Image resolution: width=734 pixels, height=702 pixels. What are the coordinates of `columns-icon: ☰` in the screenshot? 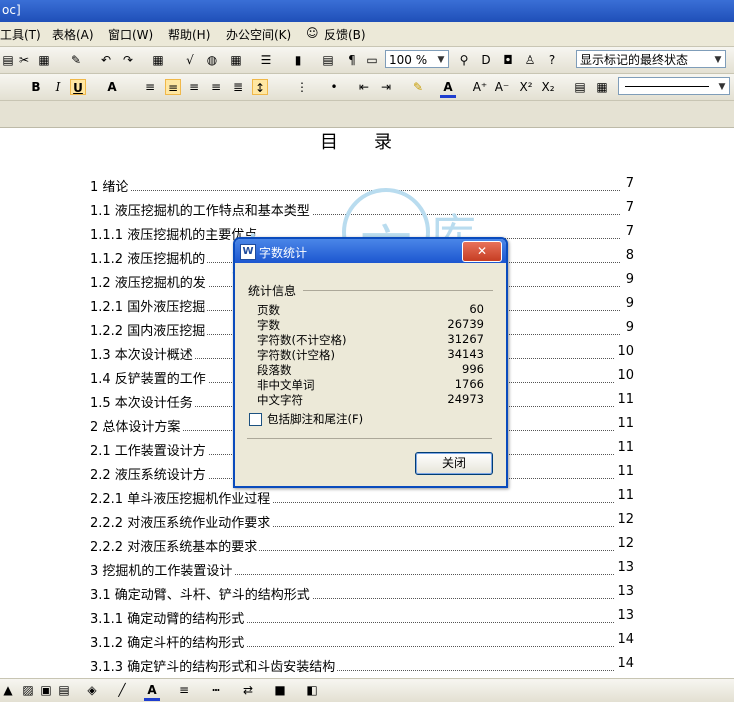 It's located at (266, 60).